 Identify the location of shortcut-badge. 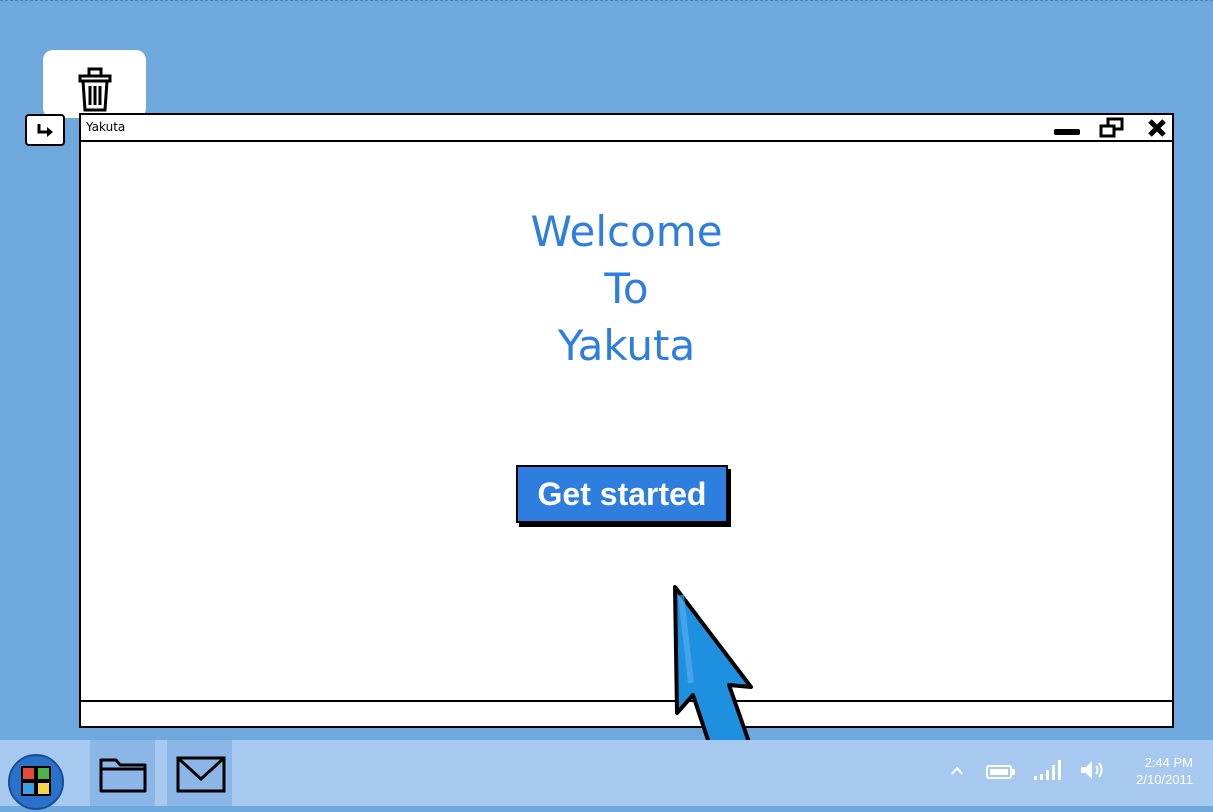
(45, 130).